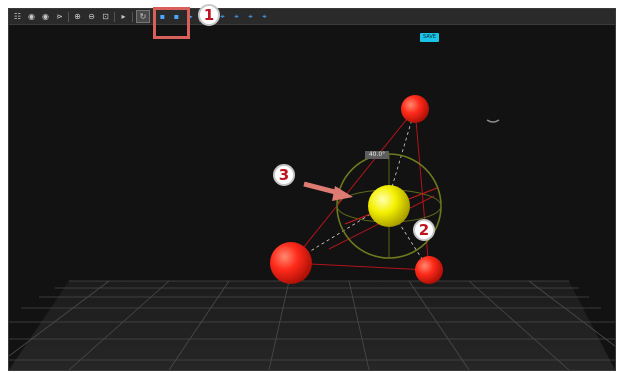 This screenshot has height=373, width=618. What do you see at coordinates (328, 191) in the screenshot?
I see `callout-arrow` at bounding box center [328, 191].